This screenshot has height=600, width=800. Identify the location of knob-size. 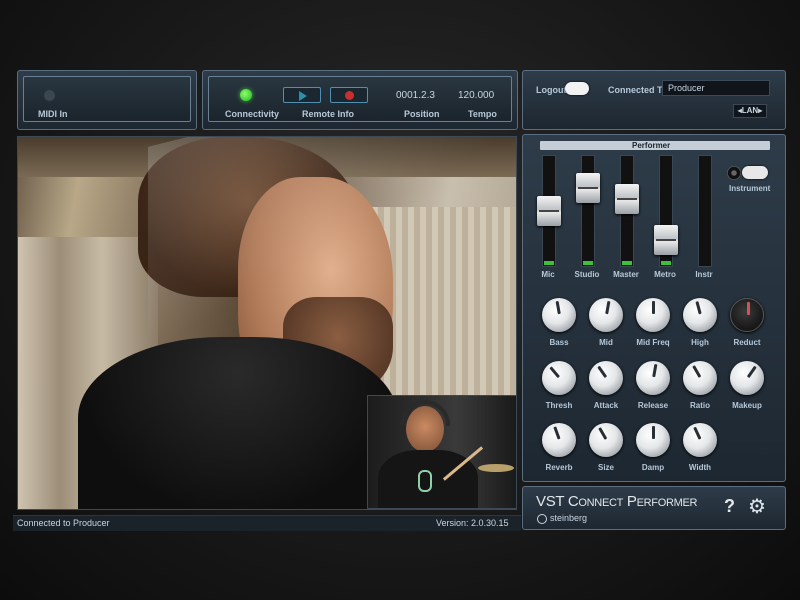
(606, 440).